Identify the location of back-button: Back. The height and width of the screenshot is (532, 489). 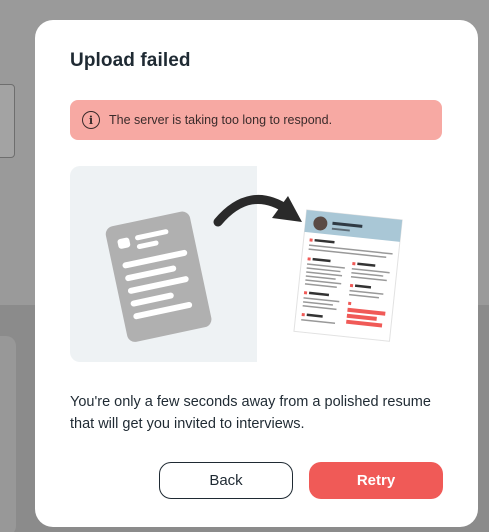
(226, 480).